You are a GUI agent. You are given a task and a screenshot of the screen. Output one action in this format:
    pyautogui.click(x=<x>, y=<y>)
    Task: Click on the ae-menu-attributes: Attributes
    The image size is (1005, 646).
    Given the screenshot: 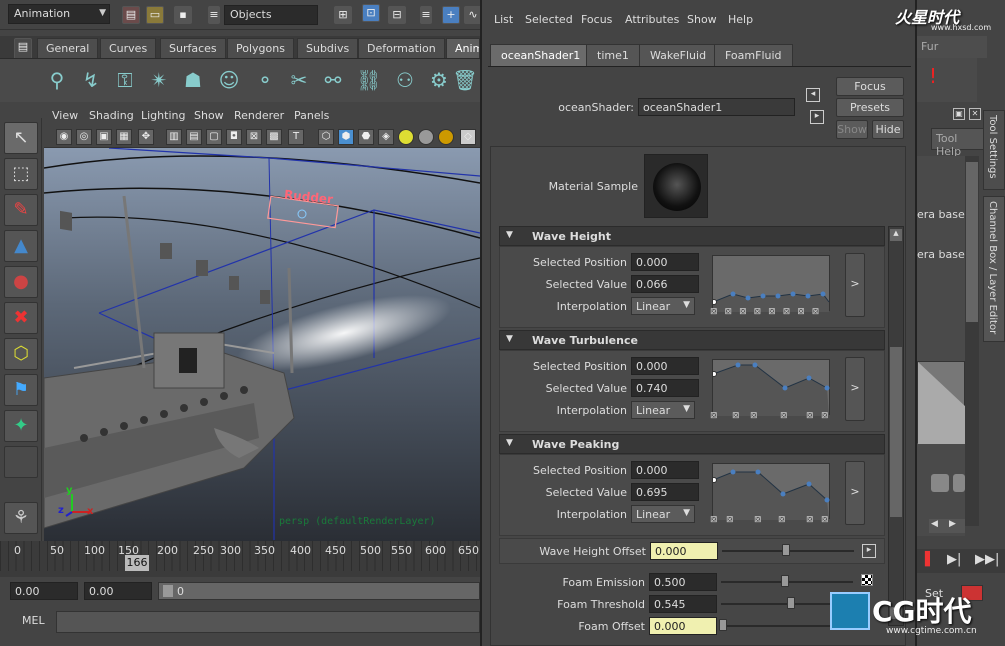 What is the action you would take?
    pyautogui.click(x=652, y=19)
    